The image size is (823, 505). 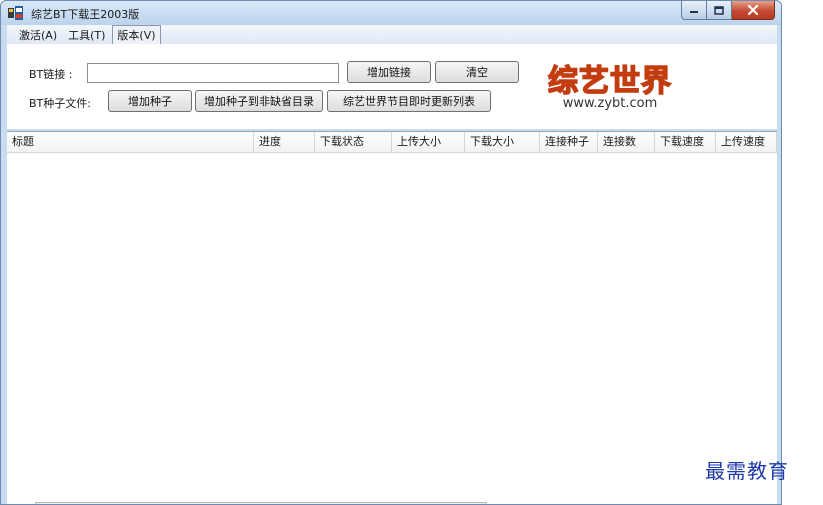 What do you see at coordinates (353, 142) in the screenshot?
I see `col-download-status: 下载状态` at bounding box center [353, 142].